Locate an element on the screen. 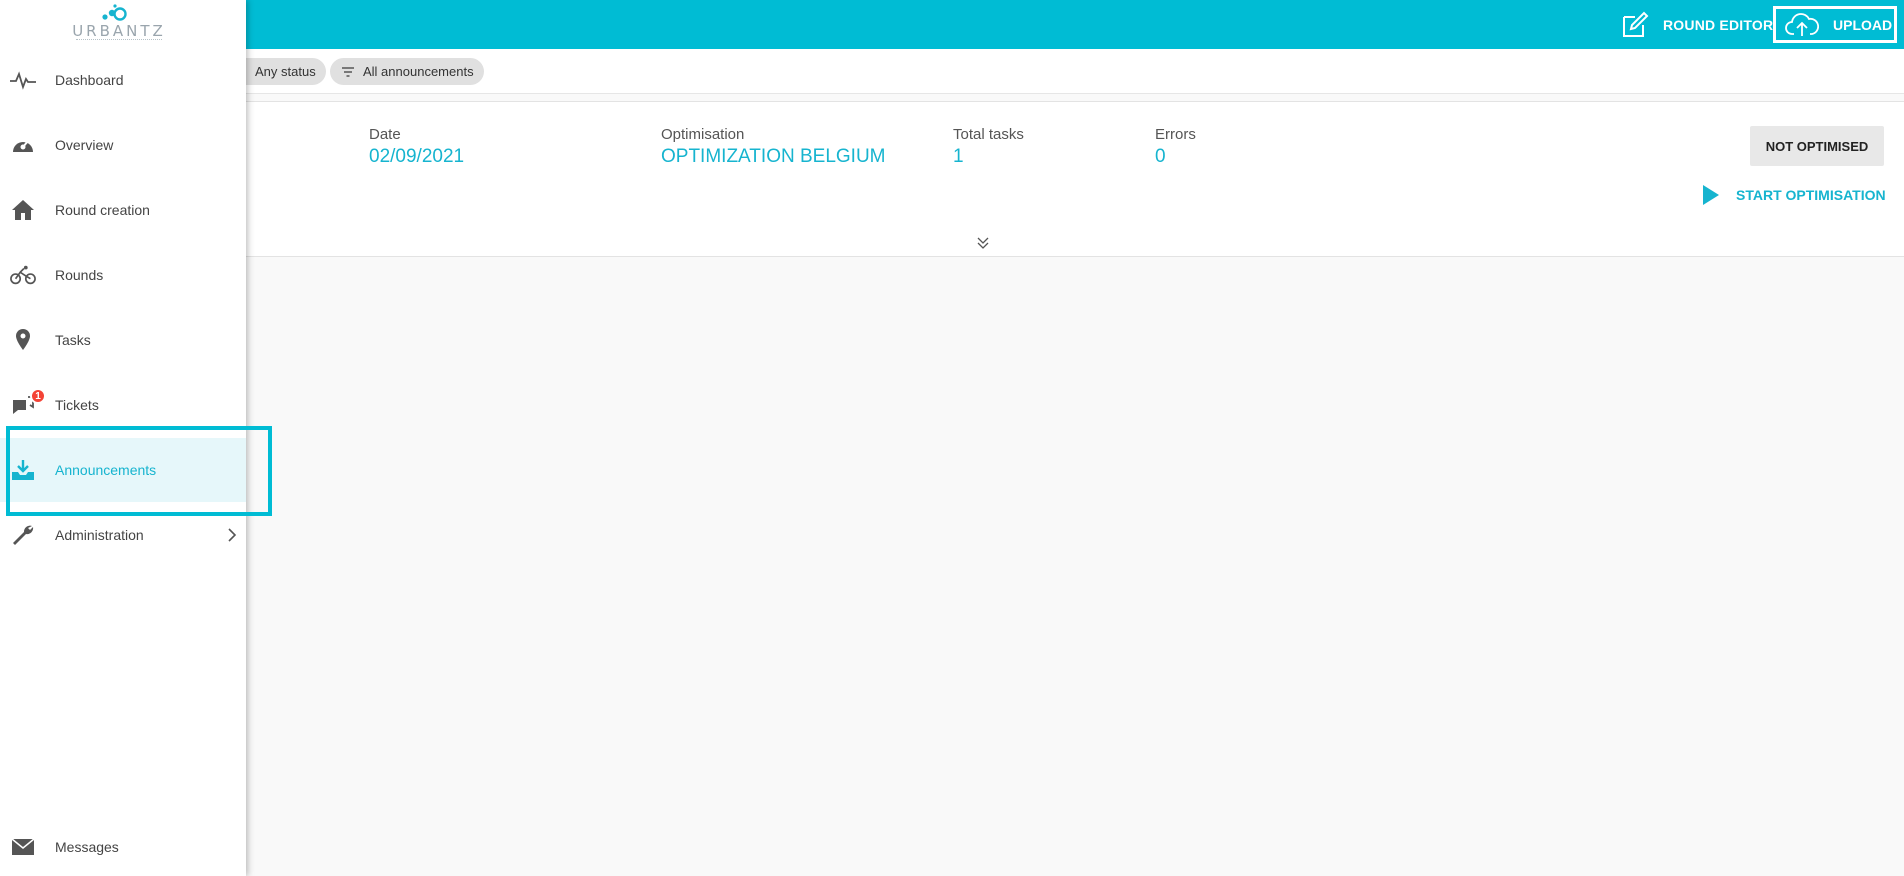 This screenshot has width=1904, height=876. envelope-icon is located at coordinates (23, 847).